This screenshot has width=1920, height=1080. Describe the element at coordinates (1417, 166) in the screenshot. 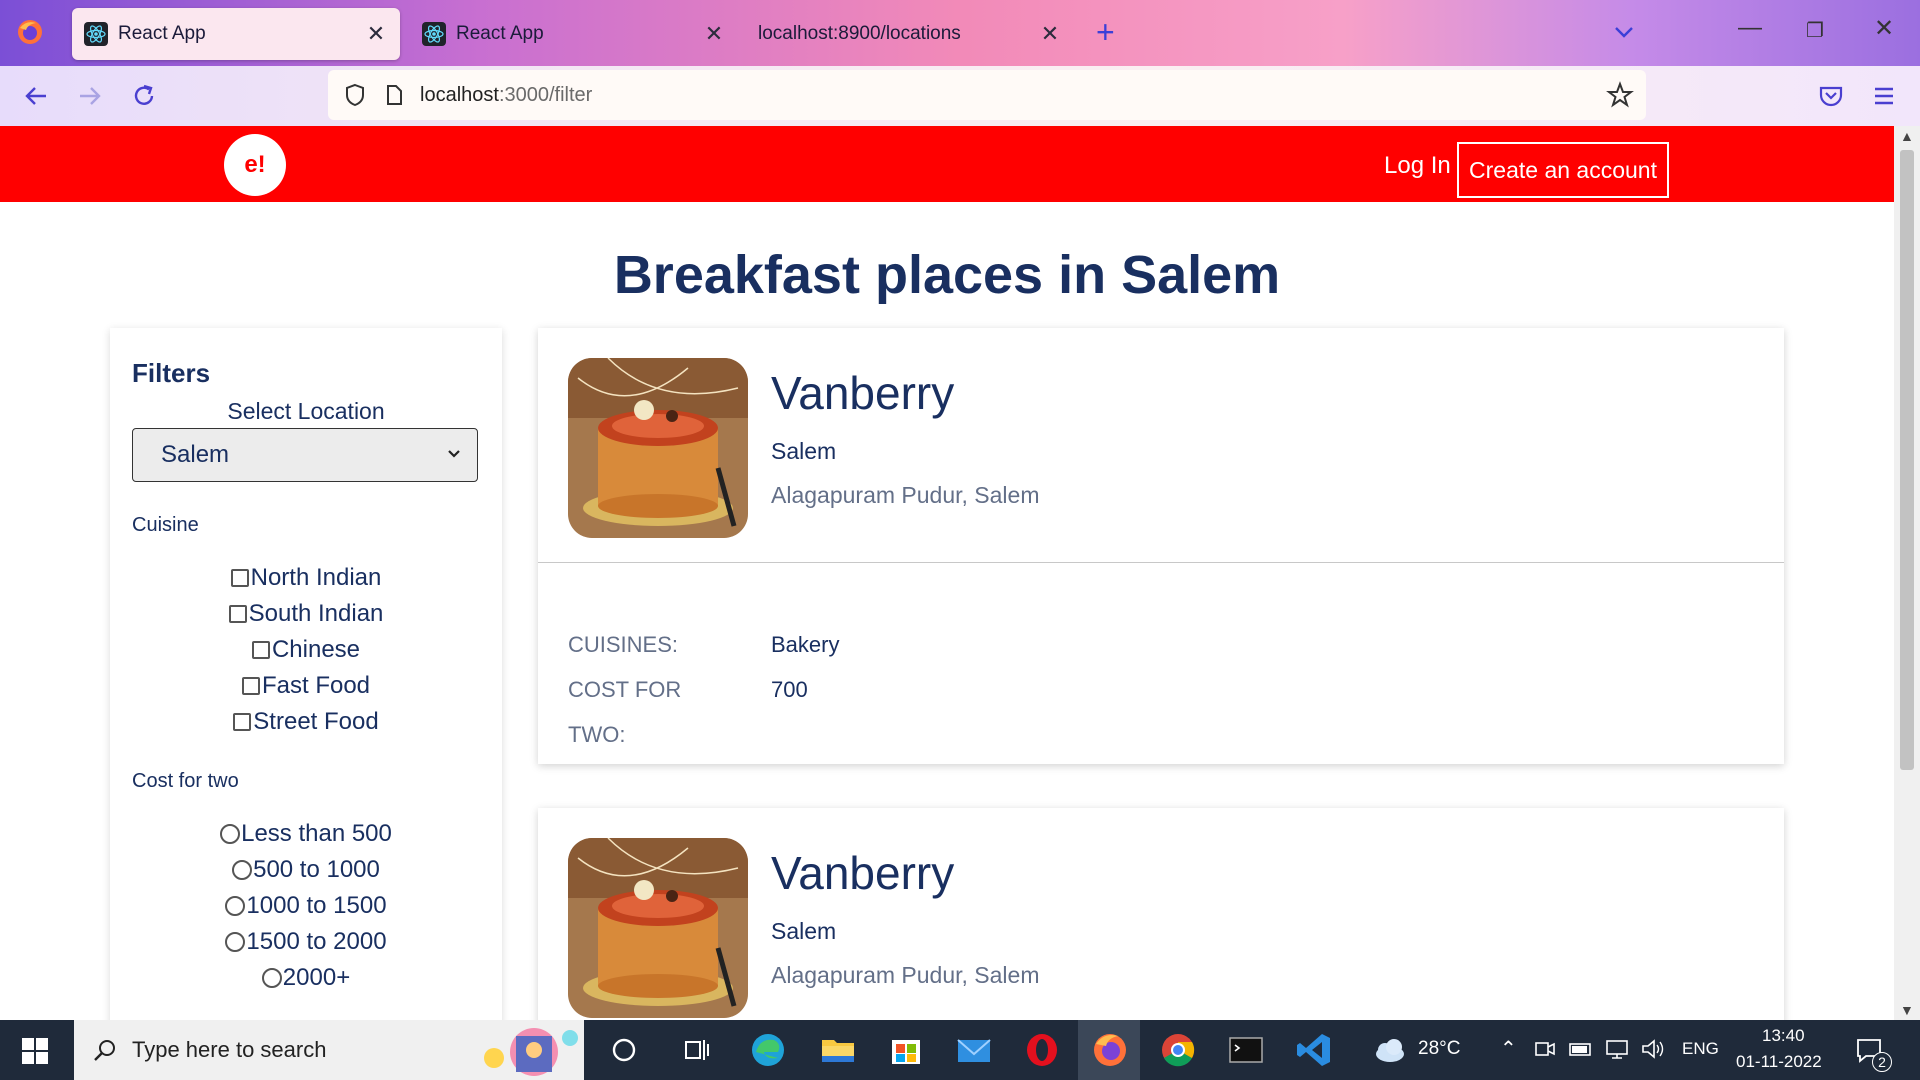

I see `login-link: Log In` at that location.